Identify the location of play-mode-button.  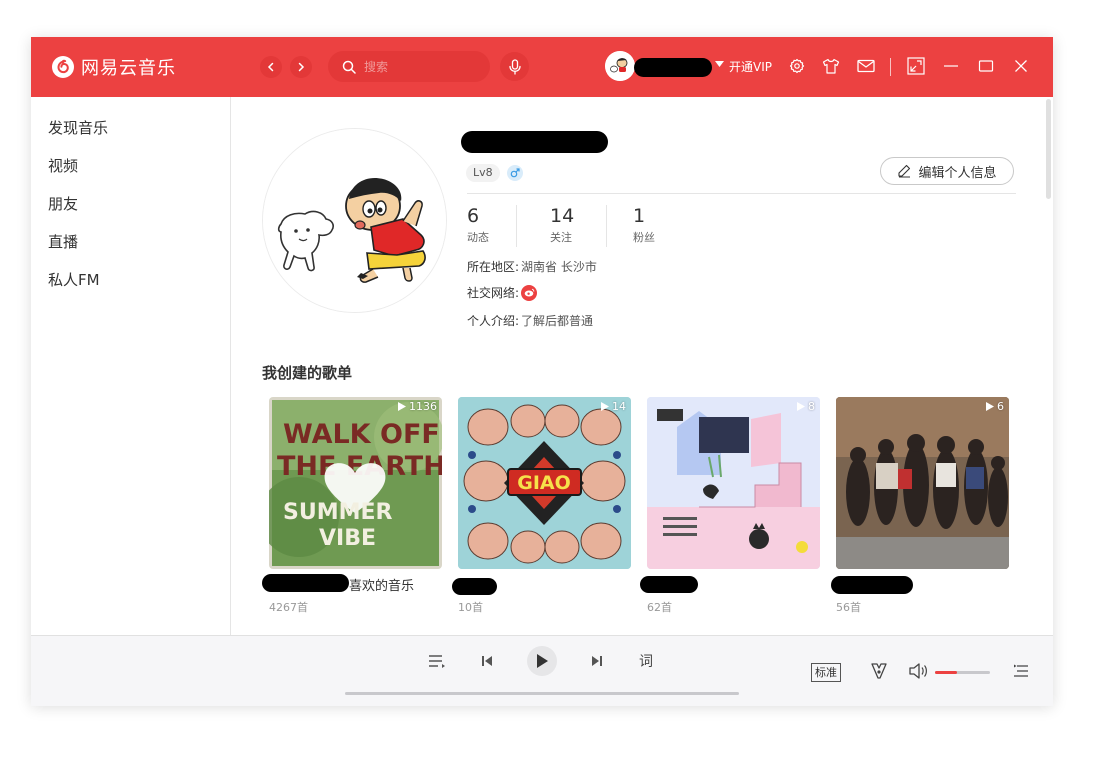
(437, 661).